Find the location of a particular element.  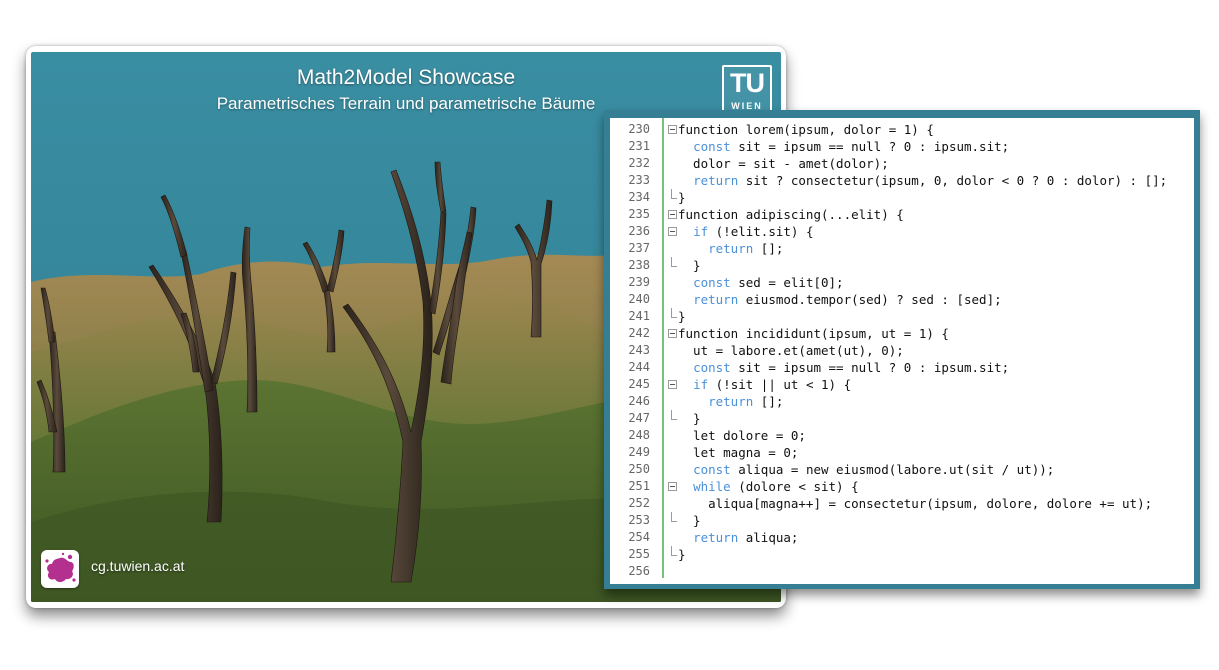

code-token: []; is located at coordinates (768, 401).